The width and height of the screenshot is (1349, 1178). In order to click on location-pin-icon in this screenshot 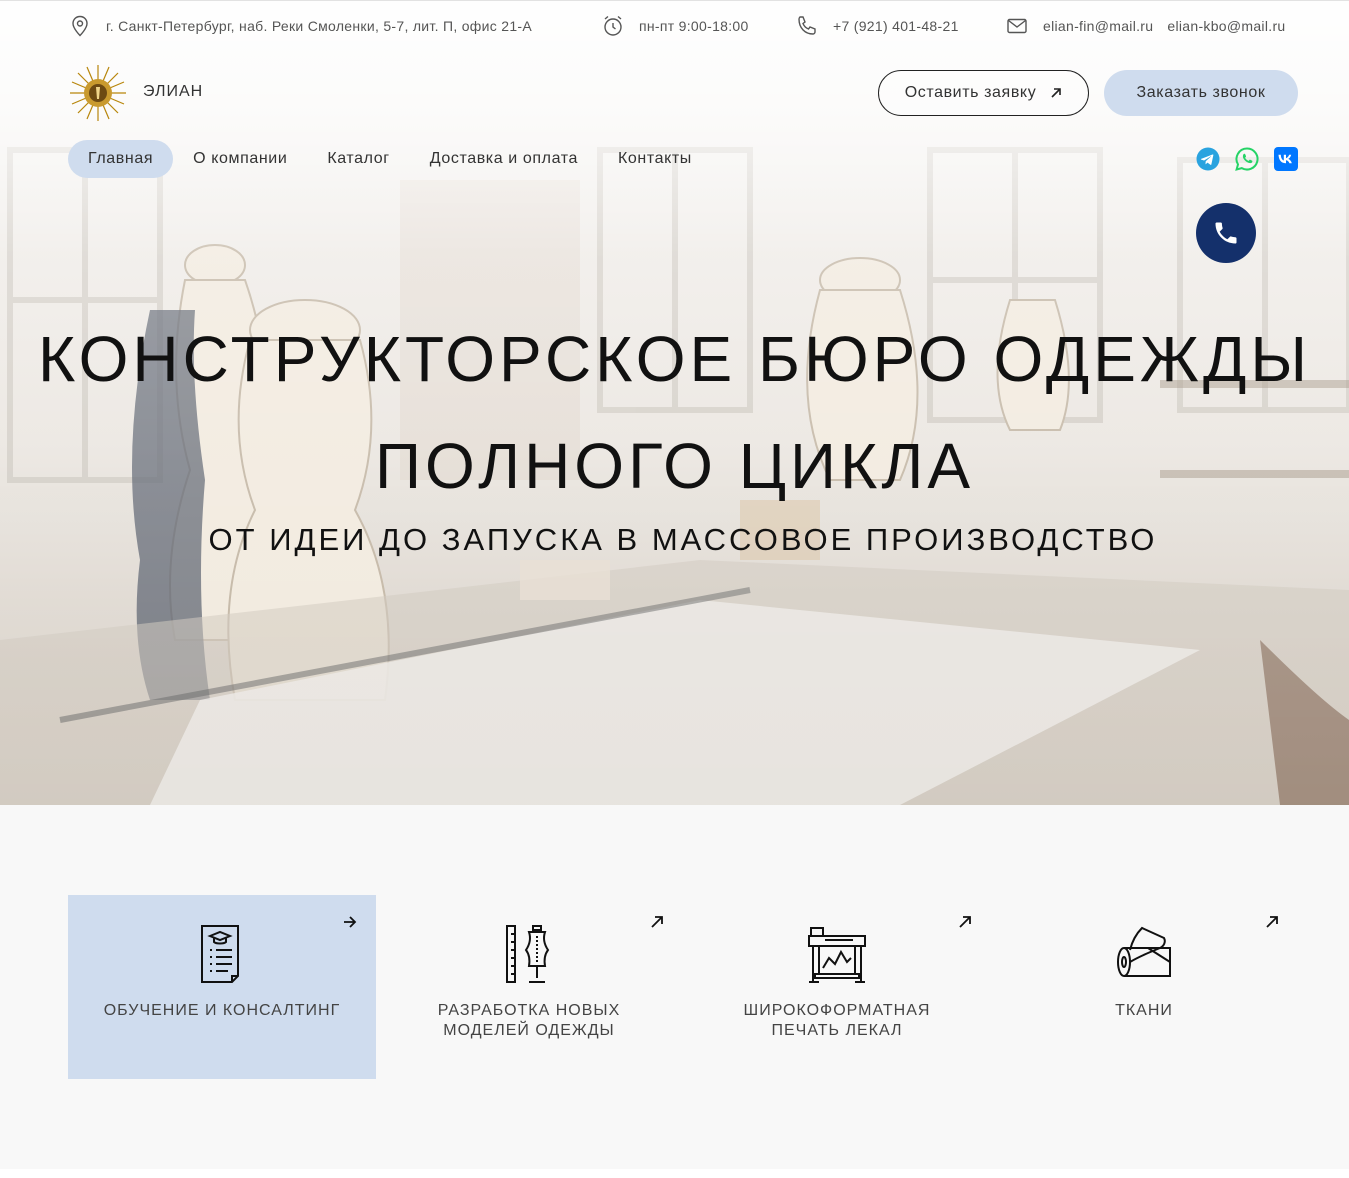, I will do `click(80, 26)`.